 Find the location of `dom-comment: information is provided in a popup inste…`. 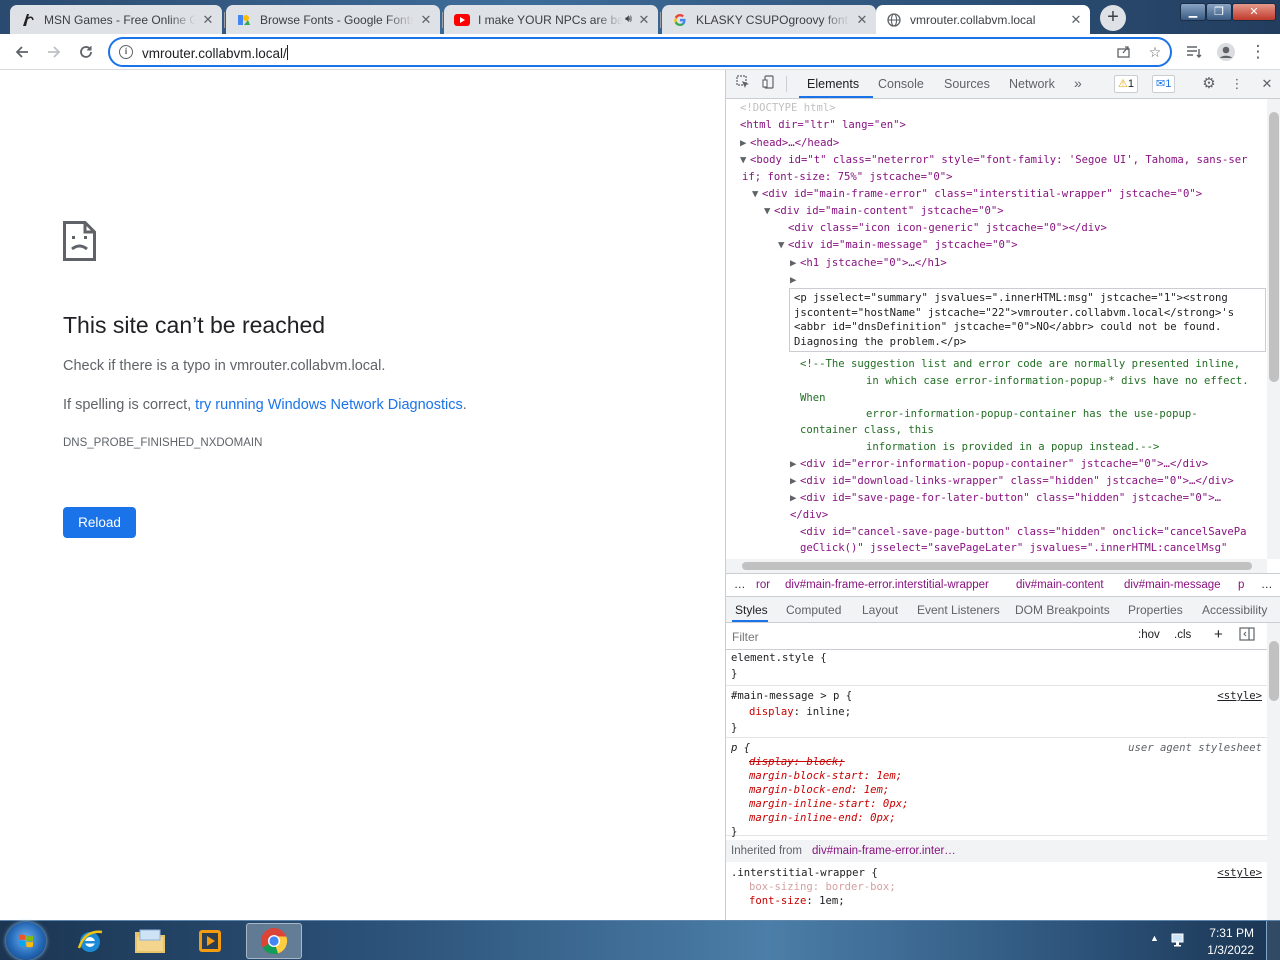

dom-comment: information is provided in a popup inste… is located at coordinates (1012, 447).